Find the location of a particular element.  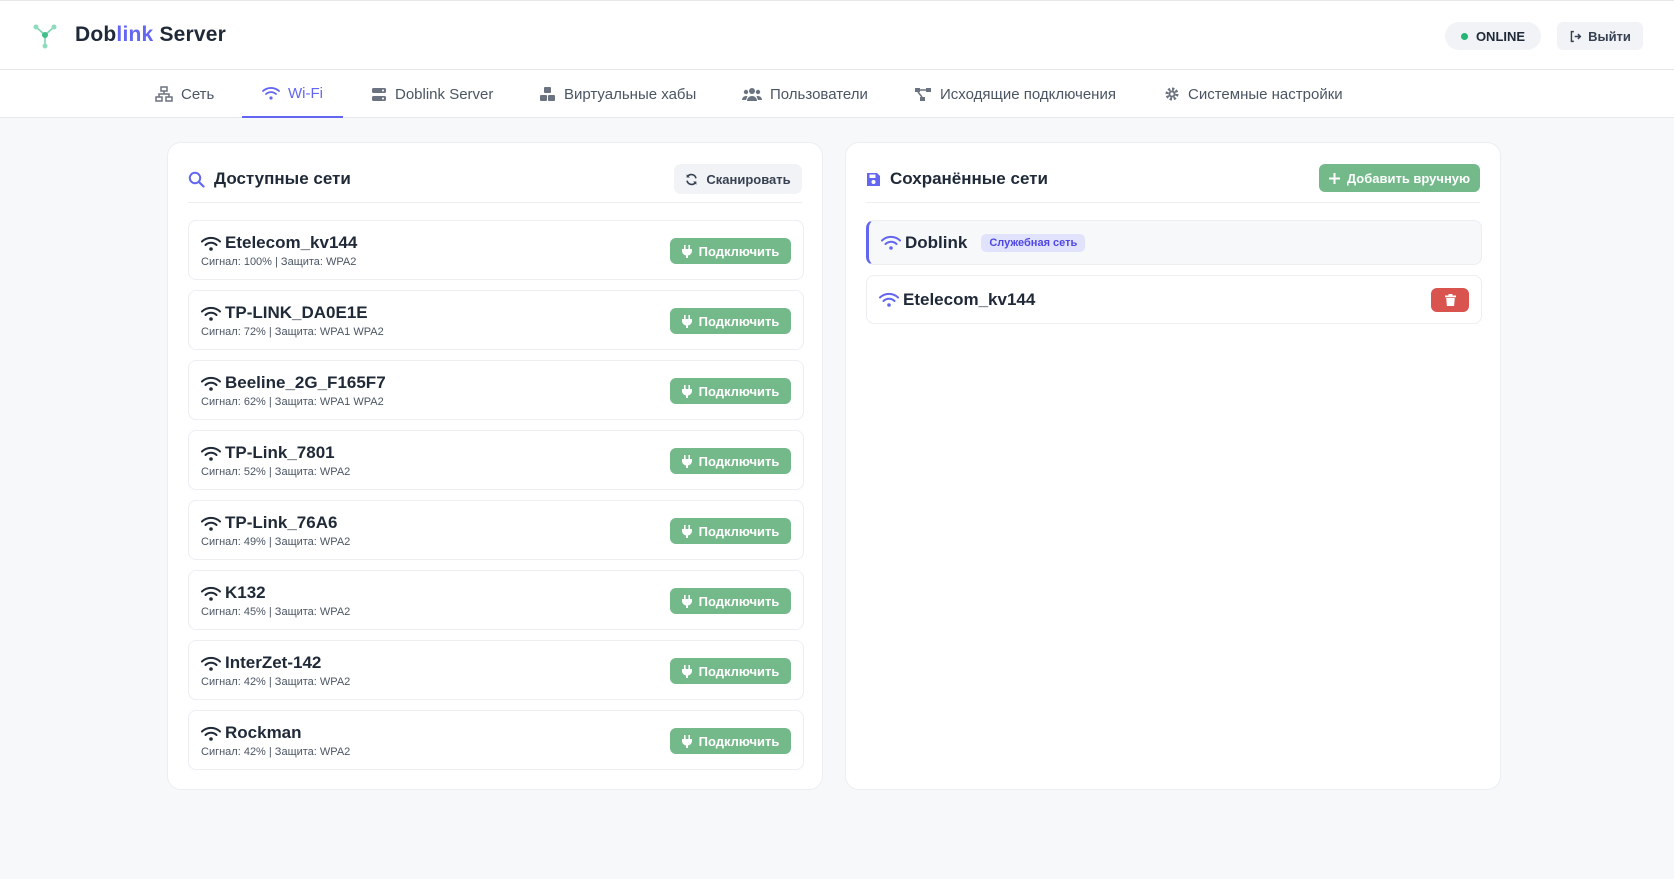

network-name-text: TP-Link_76A6 is located at coordinates (281, 522).